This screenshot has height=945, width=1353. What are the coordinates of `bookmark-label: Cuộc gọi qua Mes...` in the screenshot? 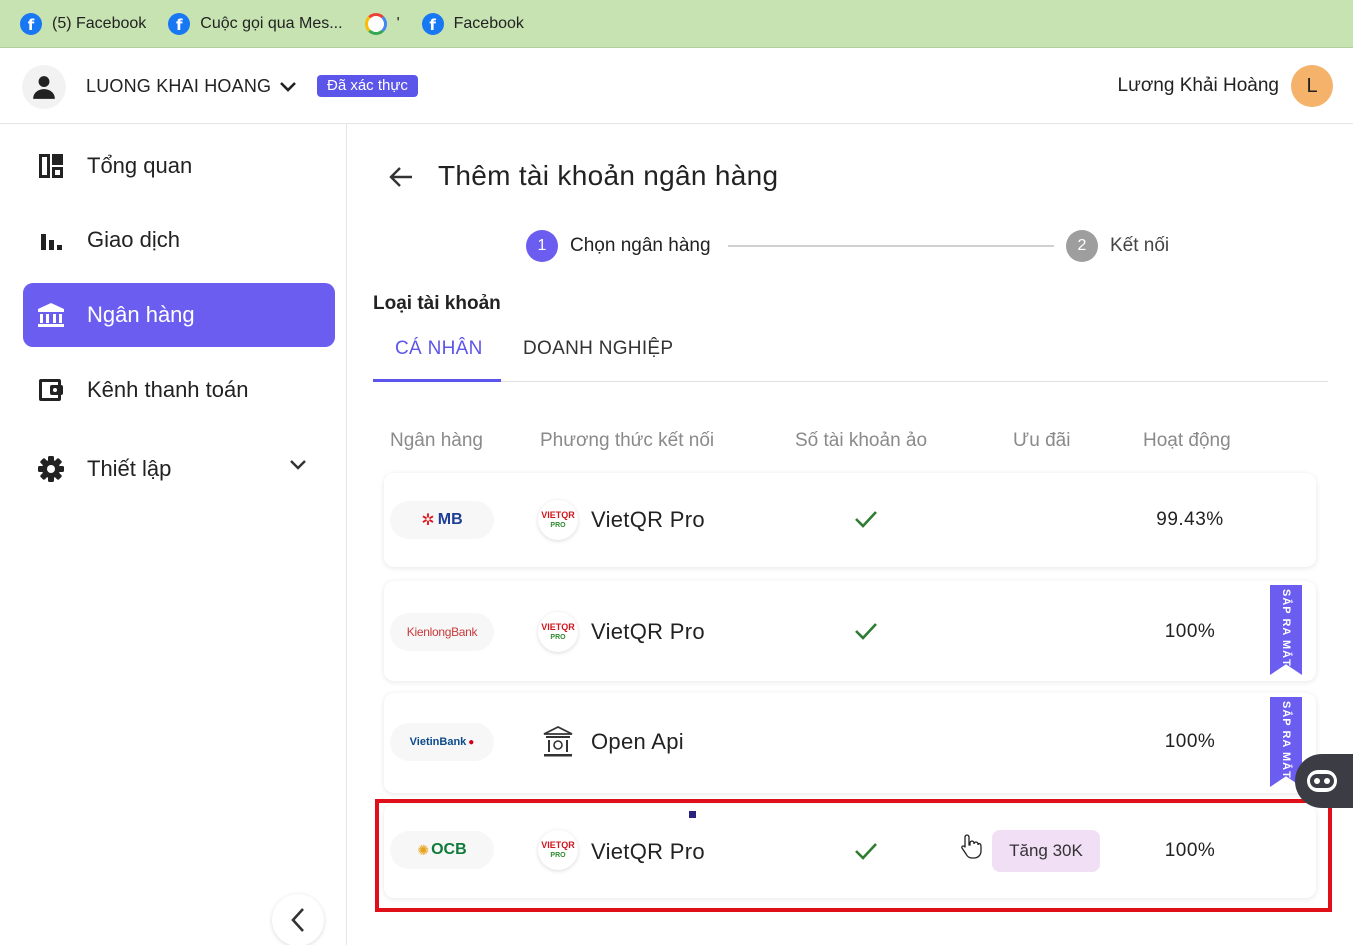 It's located at (271, 23).